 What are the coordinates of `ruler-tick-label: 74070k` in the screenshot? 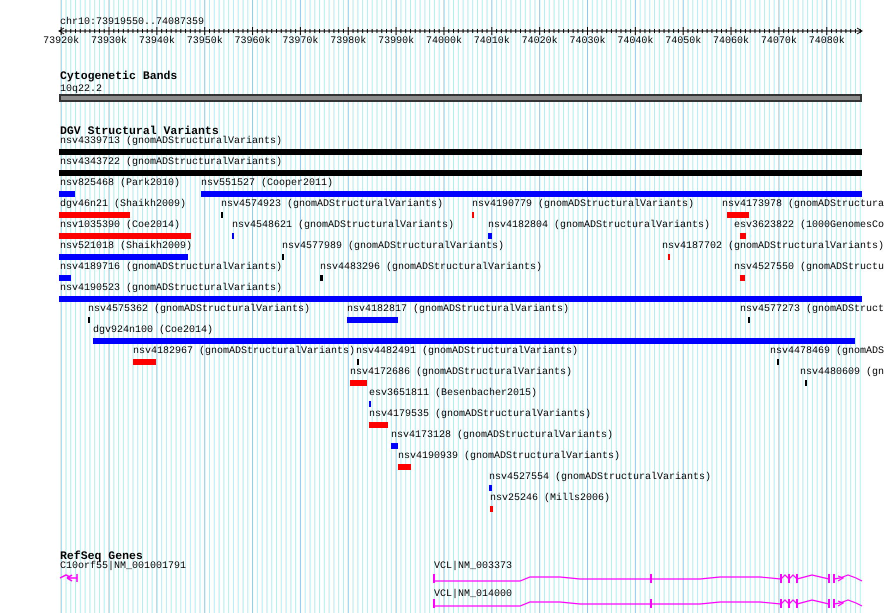 It's located at (778, 42).